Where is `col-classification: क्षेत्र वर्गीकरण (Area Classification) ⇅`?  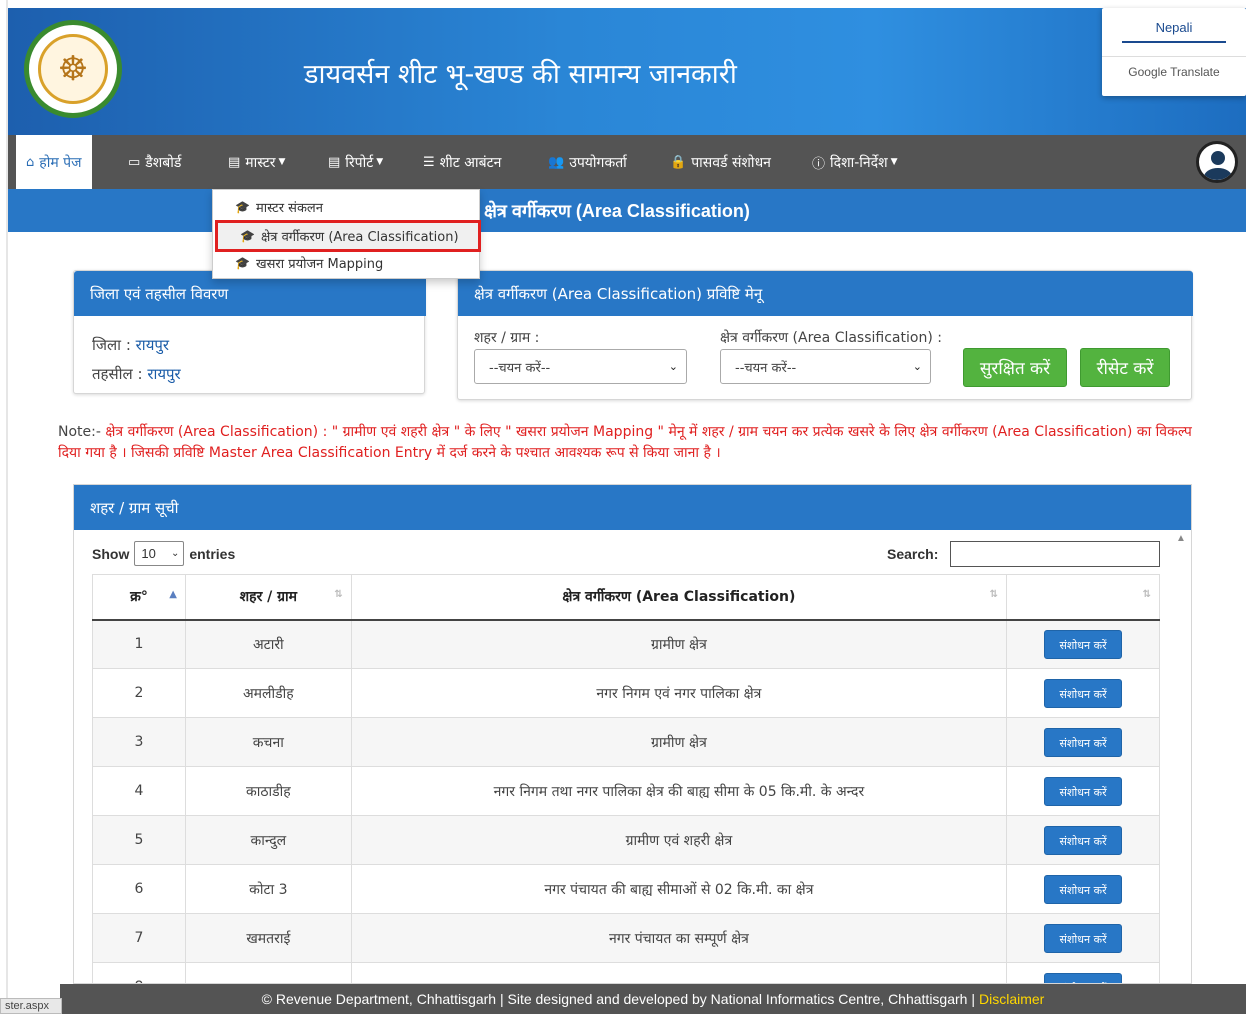 col-classification: क्षेत्र वर्गीकरण (Area Classification) ⇅ is located at coordinates (679, 597).